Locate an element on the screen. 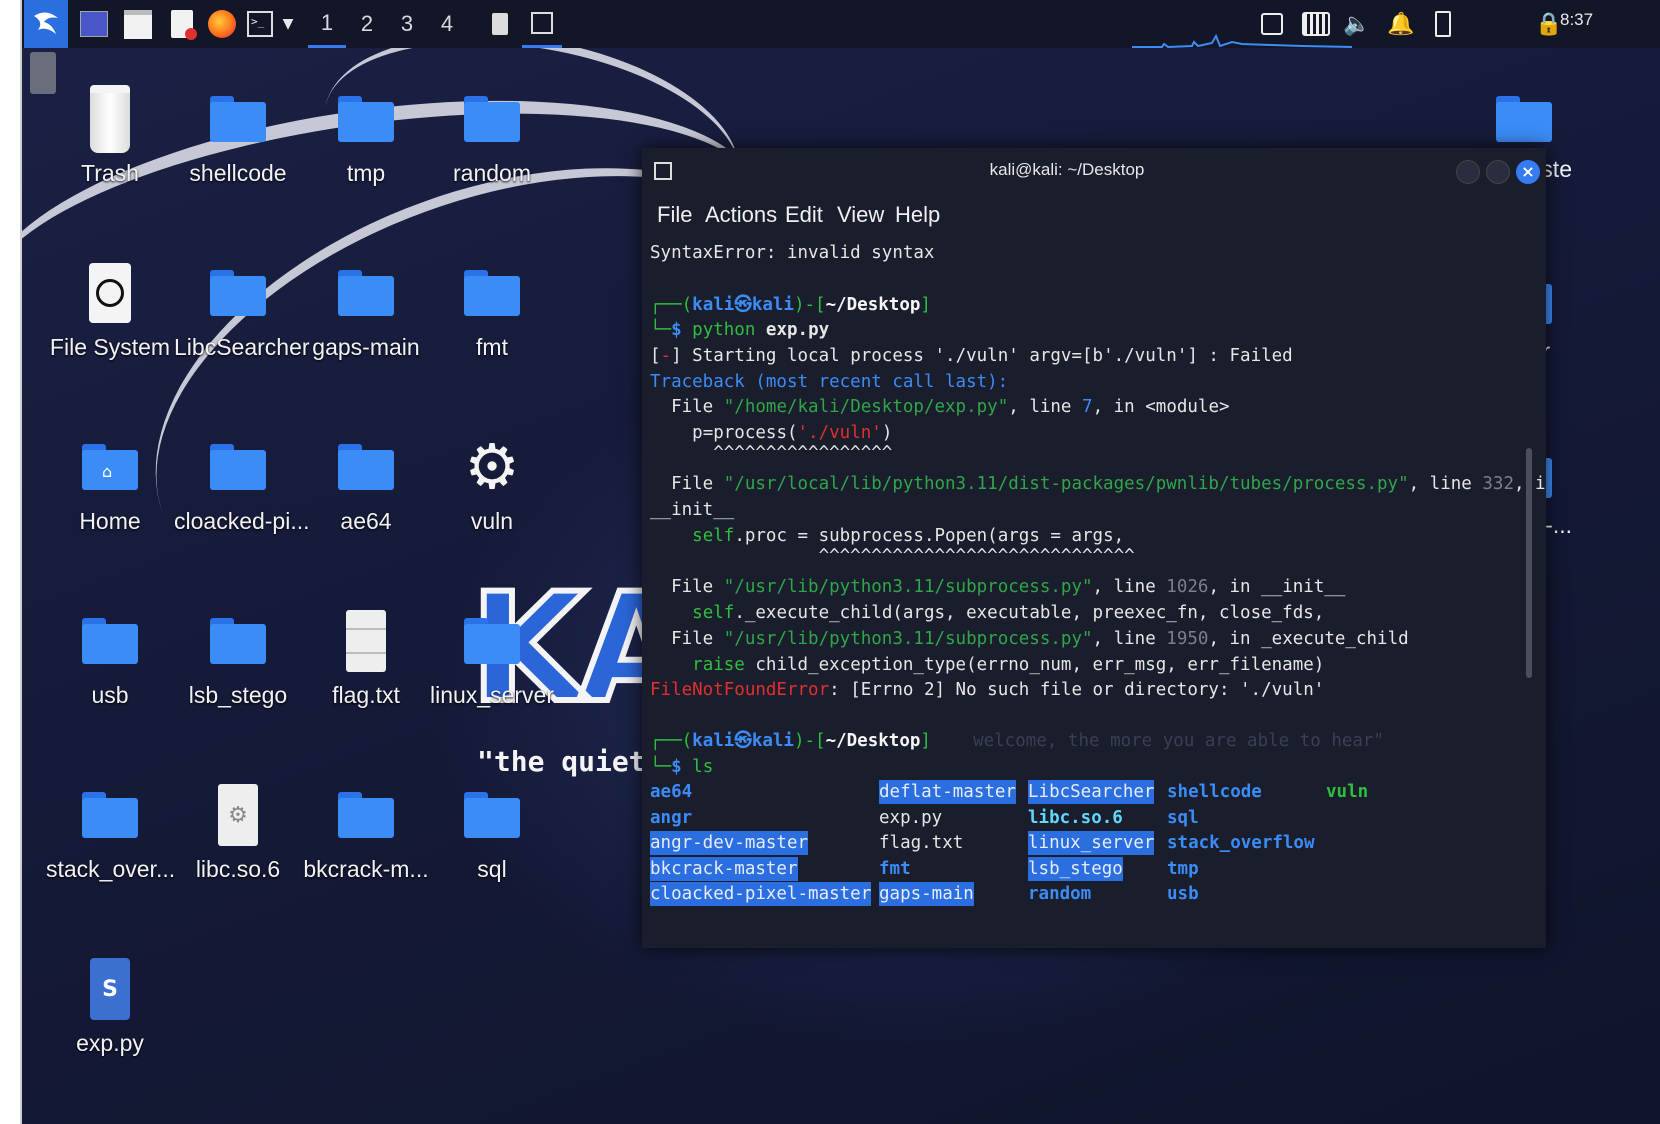 This screenshot has width=1660, height=1124. notification-bell-icon: 🔔 is located at coordinates (1401, 24).